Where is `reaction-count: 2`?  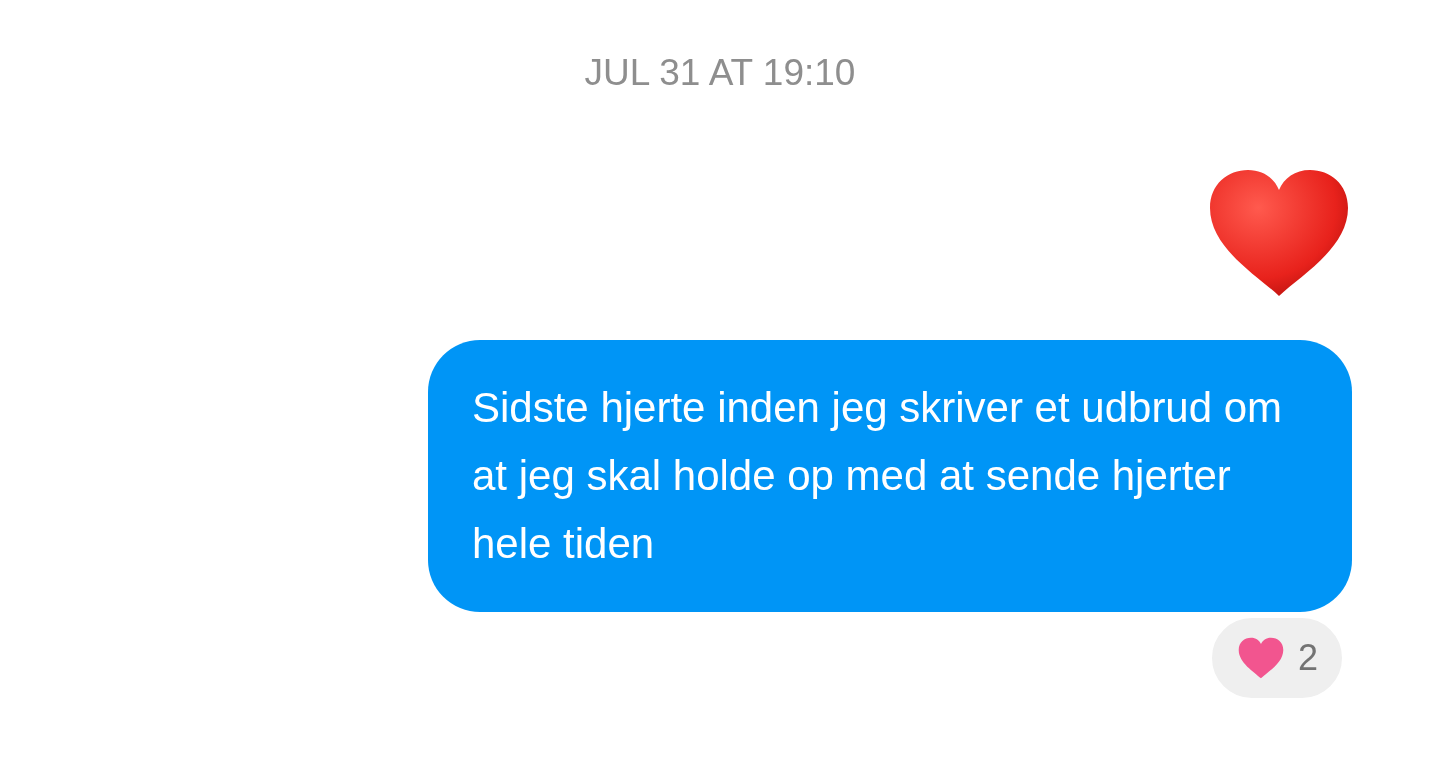
reaction-count: 2 is located at coordinates (1307, 658).